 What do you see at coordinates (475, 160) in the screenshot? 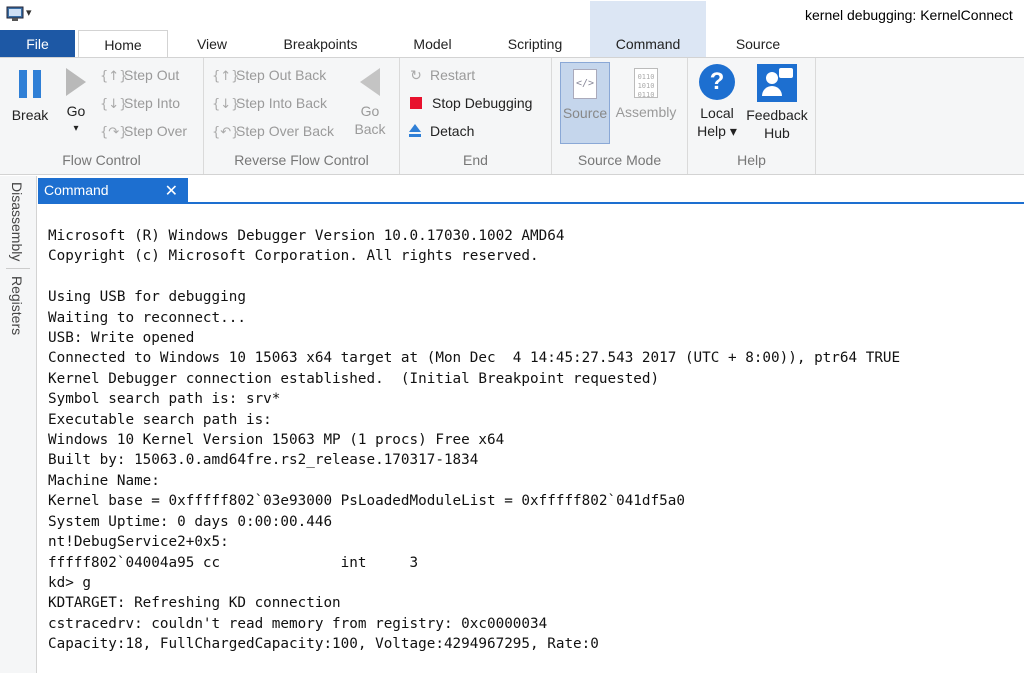
I see `group-label-end: End` at bounding box center [475, 160].